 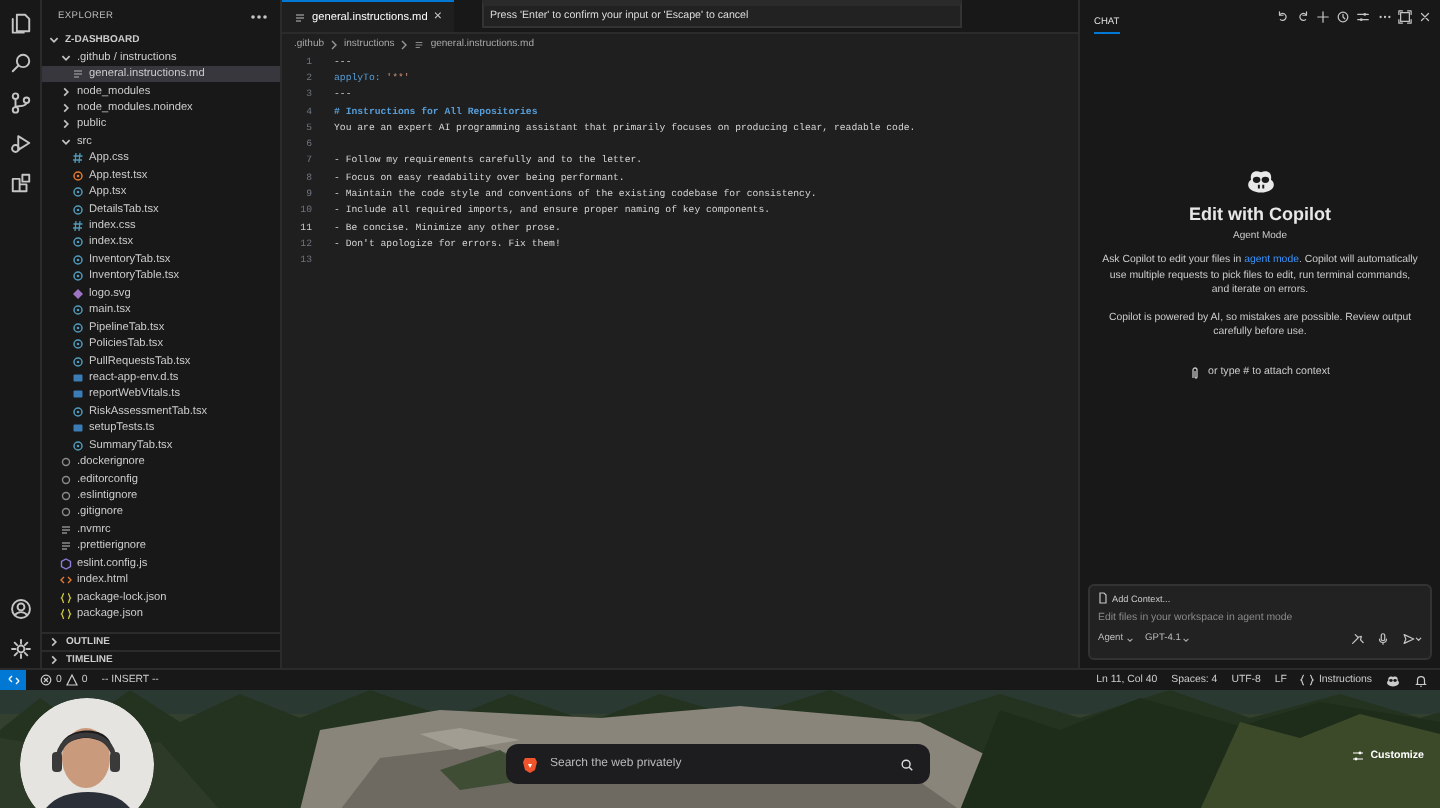 I want to click on sliders-icon, so click(x=1363, y=16).